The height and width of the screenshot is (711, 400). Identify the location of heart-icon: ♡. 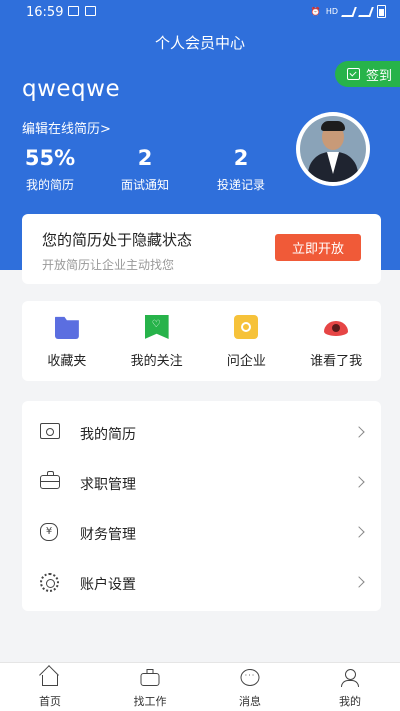
(156, 324).